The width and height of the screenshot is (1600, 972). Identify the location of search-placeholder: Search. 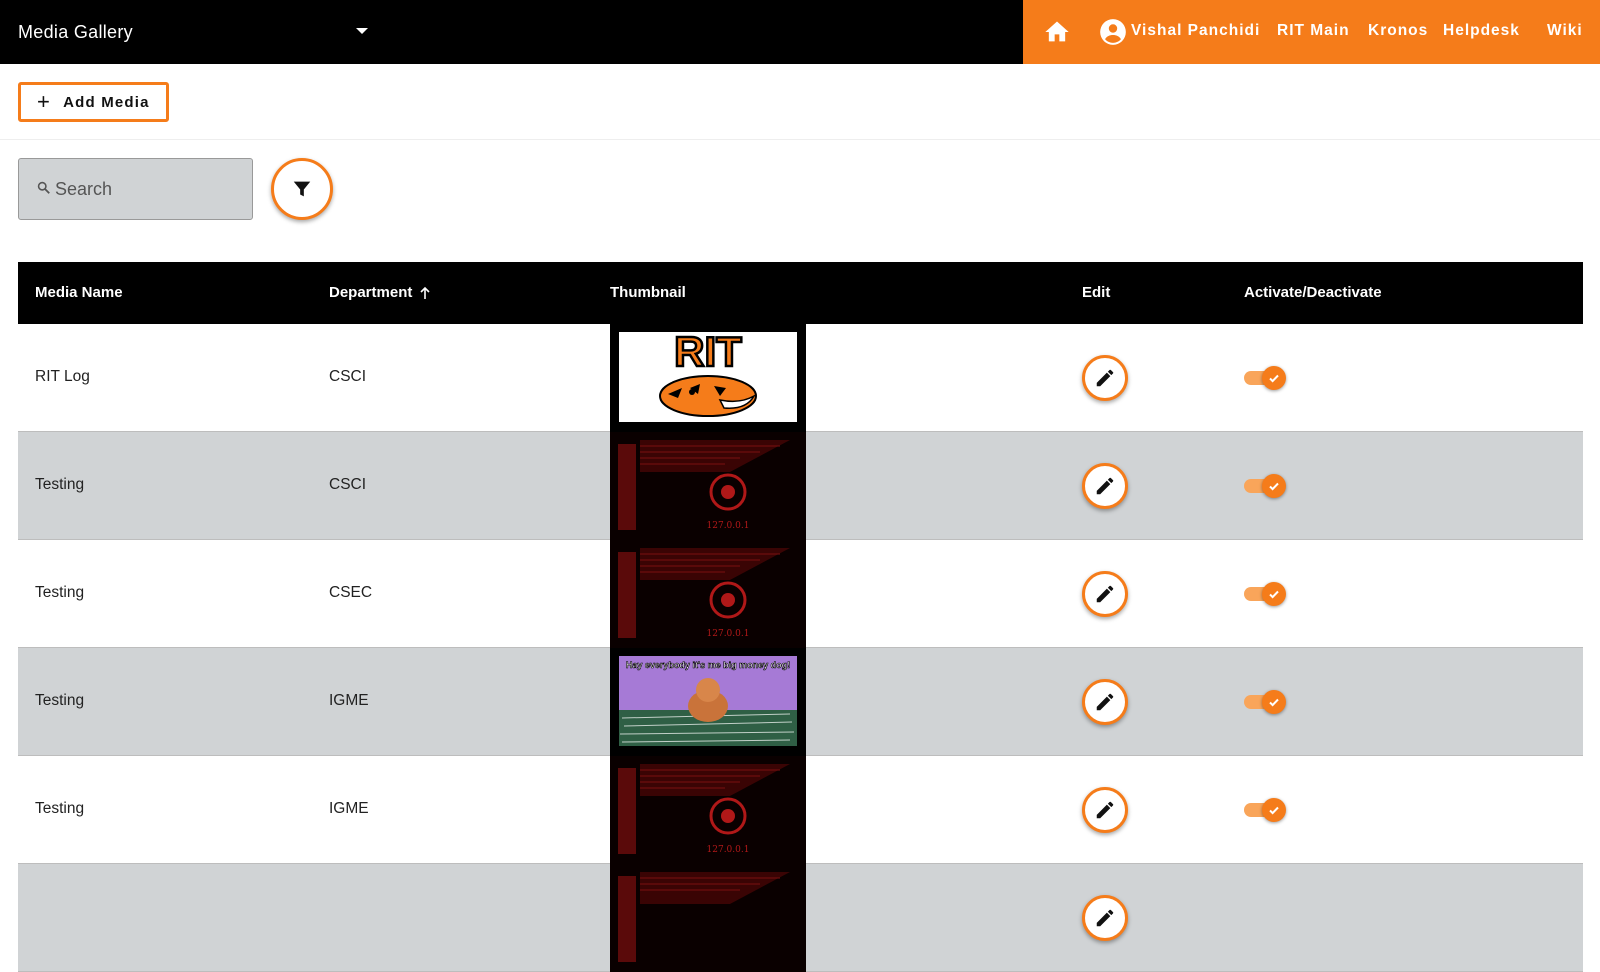
(84, 188).